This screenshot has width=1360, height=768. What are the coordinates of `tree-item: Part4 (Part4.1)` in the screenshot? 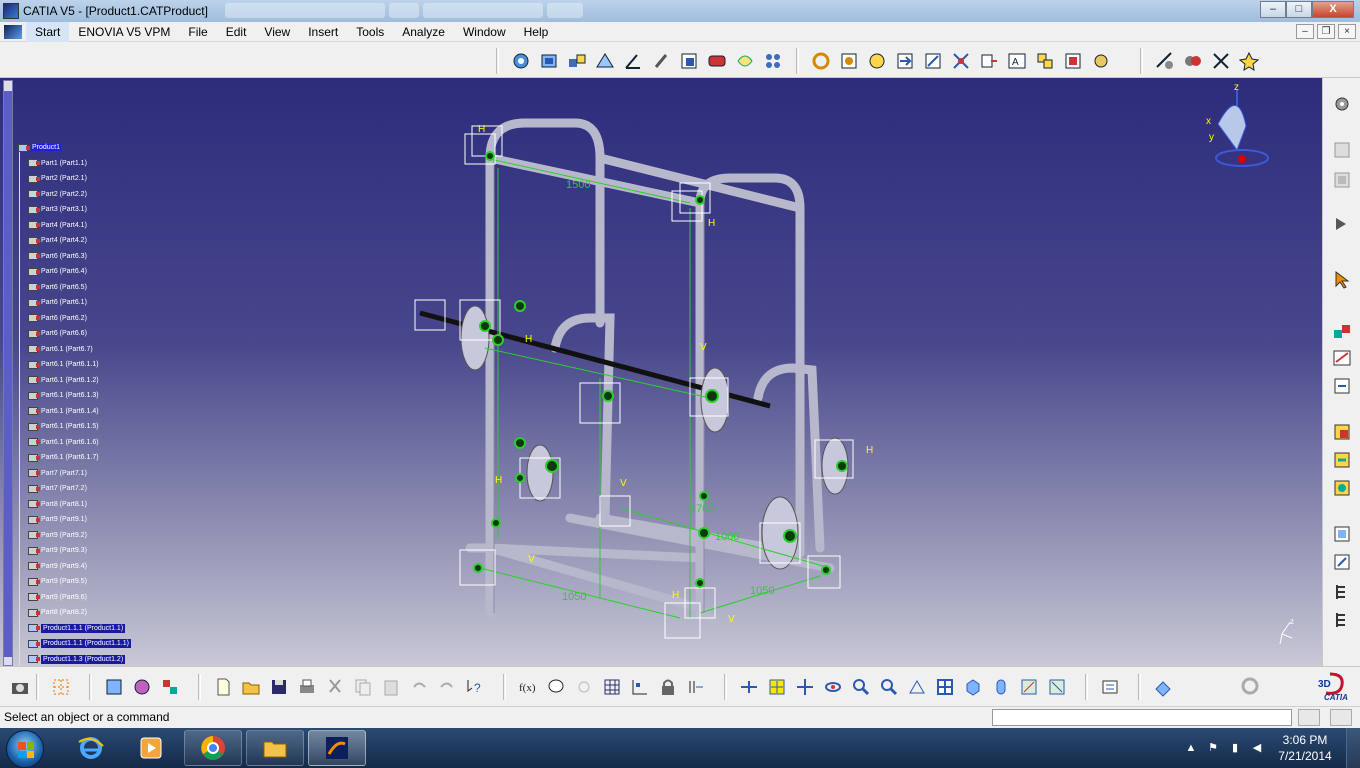 It's located at (96, 226).